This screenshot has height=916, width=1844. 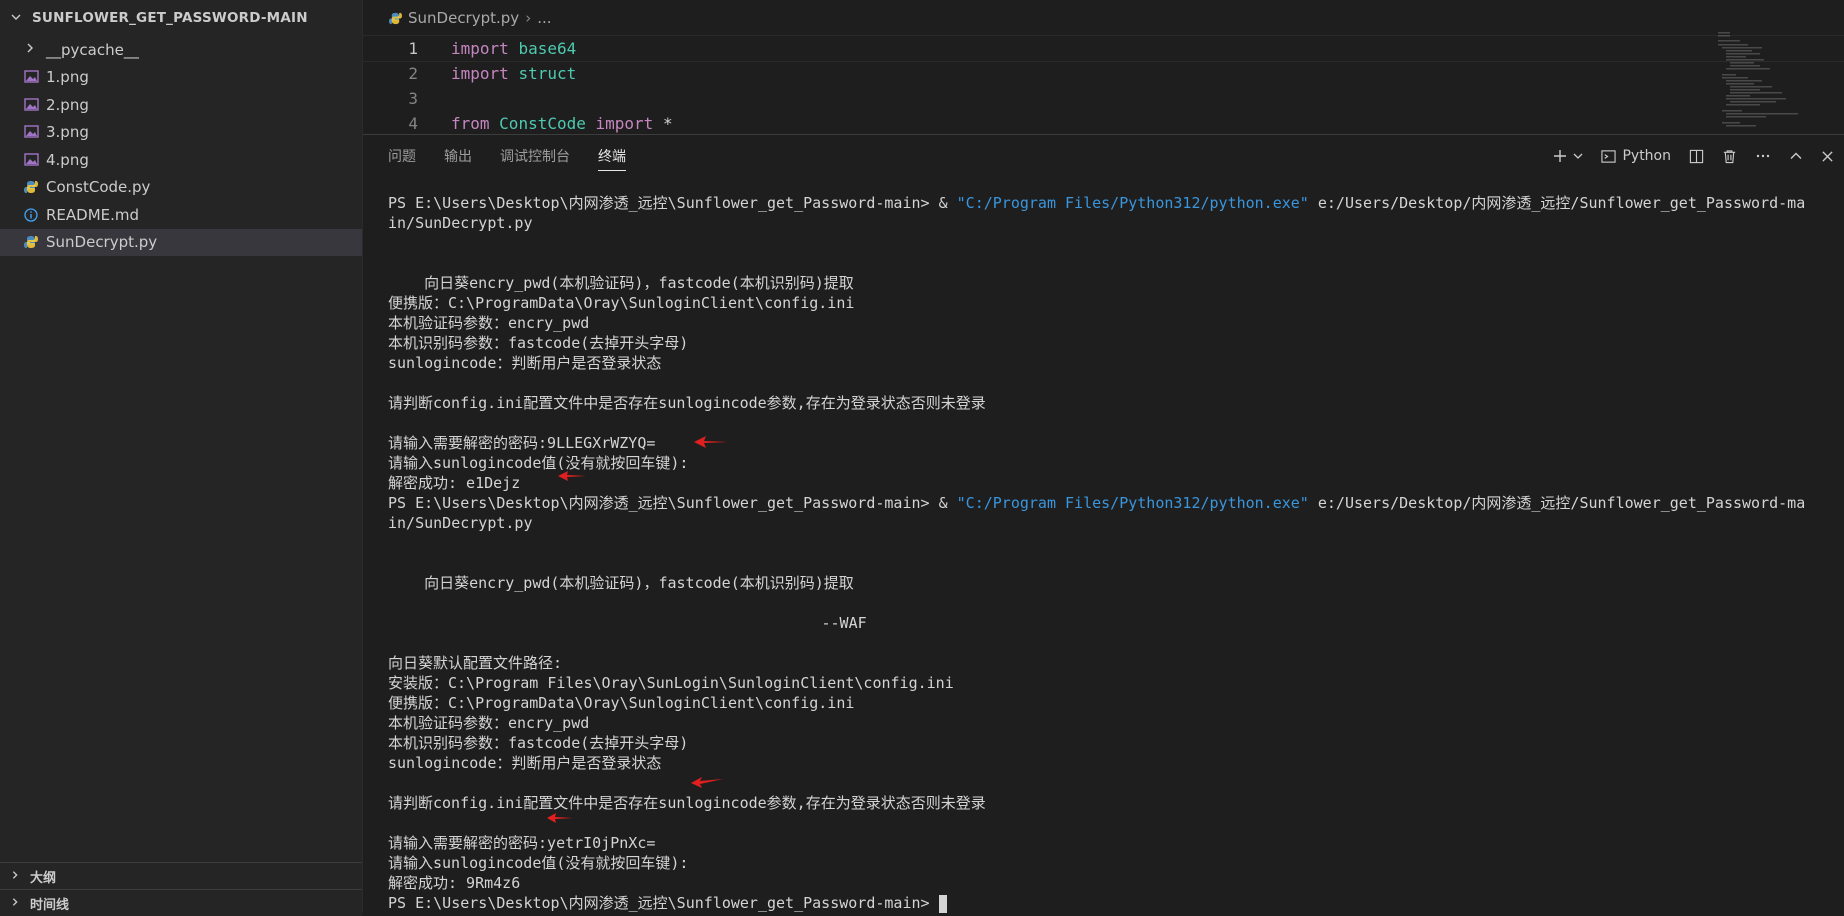 I want to click on tab-debug-console: 调试控制台, so click(x=535, y=156).